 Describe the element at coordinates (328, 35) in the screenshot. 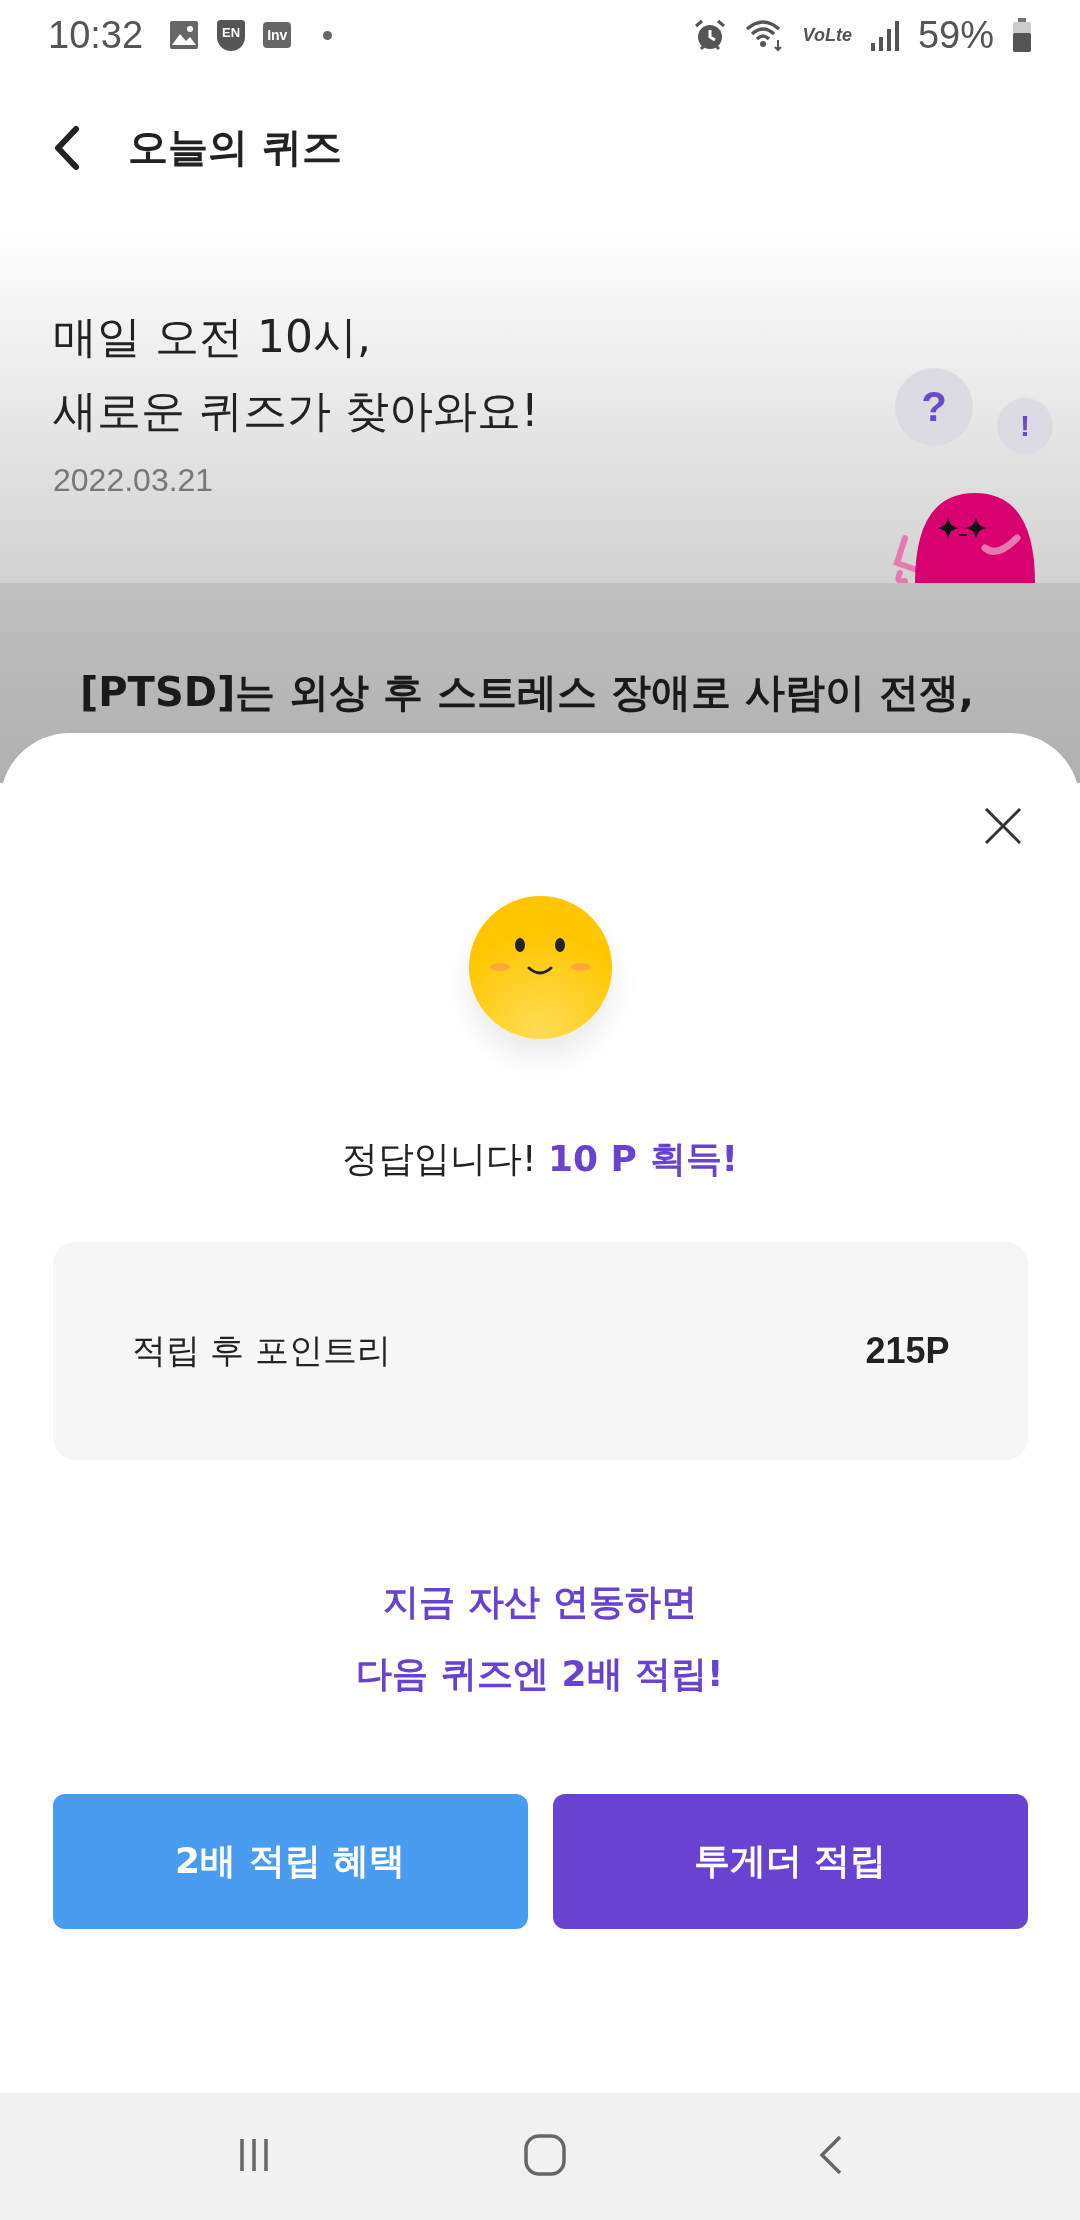

I see `notification-dot` at that location.